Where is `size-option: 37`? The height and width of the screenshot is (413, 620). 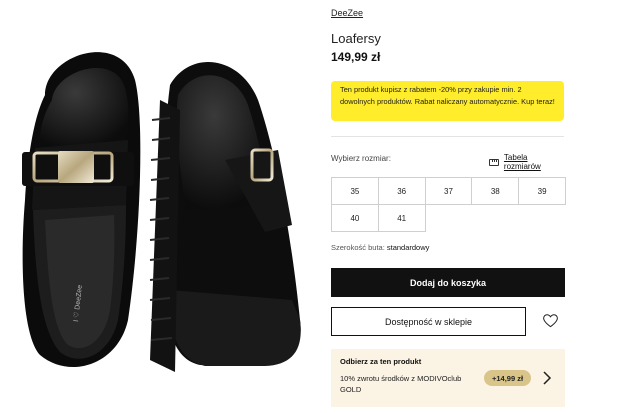 size-option: 37 is located at coordinates (448, 191).